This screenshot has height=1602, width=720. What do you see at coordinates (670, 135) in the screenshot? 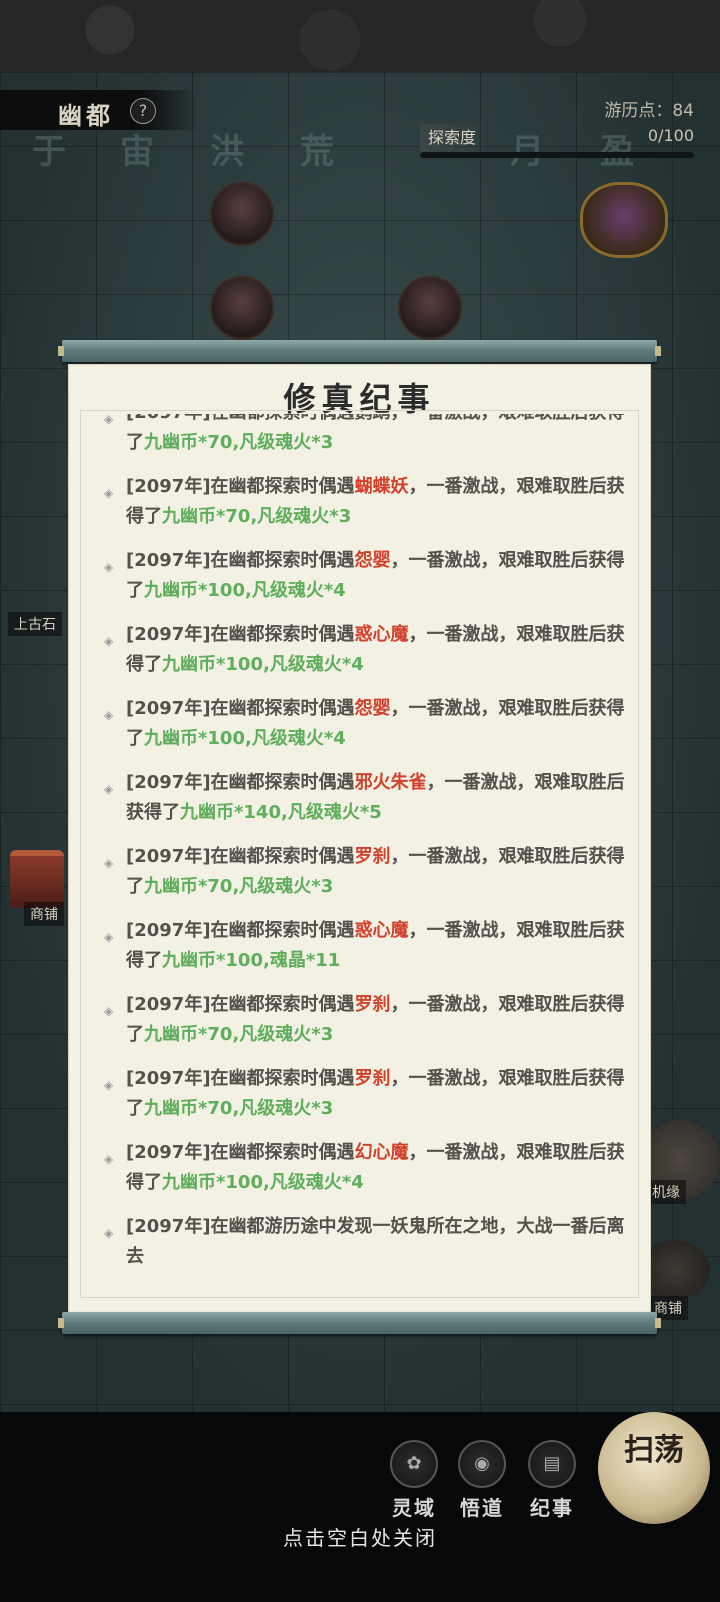
I see `exploration-value: 0/100` at bounding box center [670, 135].